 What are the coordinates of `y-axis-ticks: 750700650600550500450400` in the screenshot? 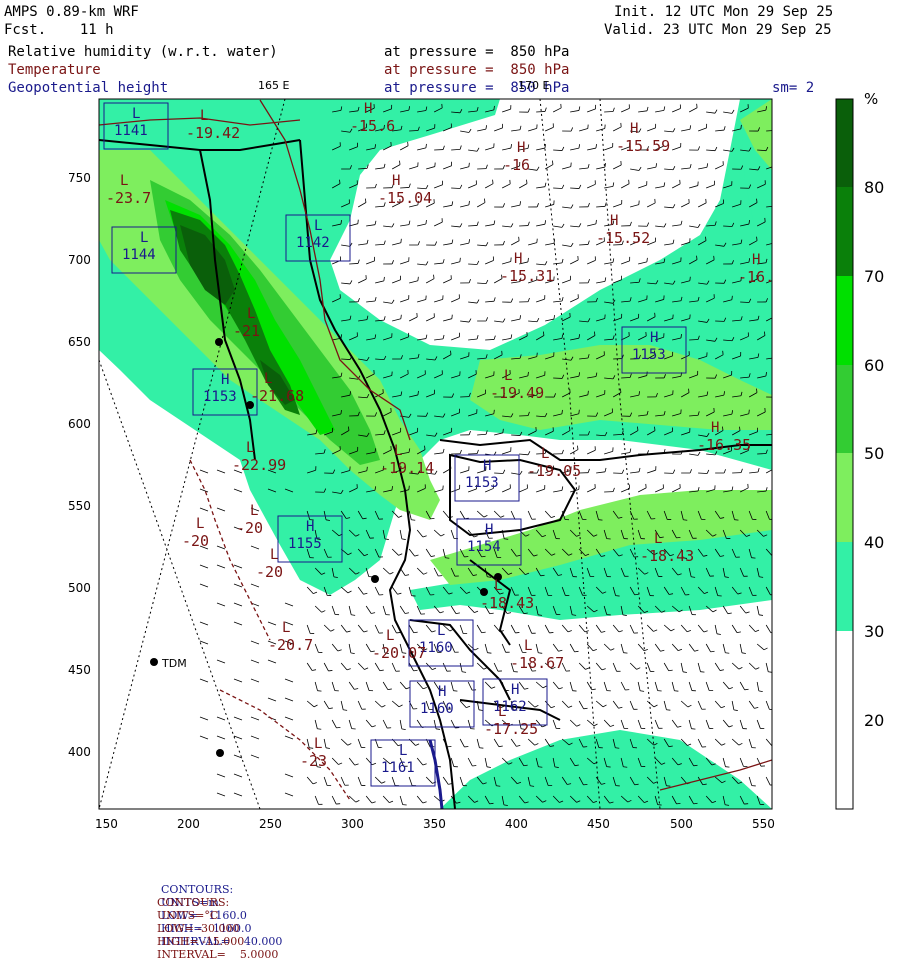 It's located at (79, 465).